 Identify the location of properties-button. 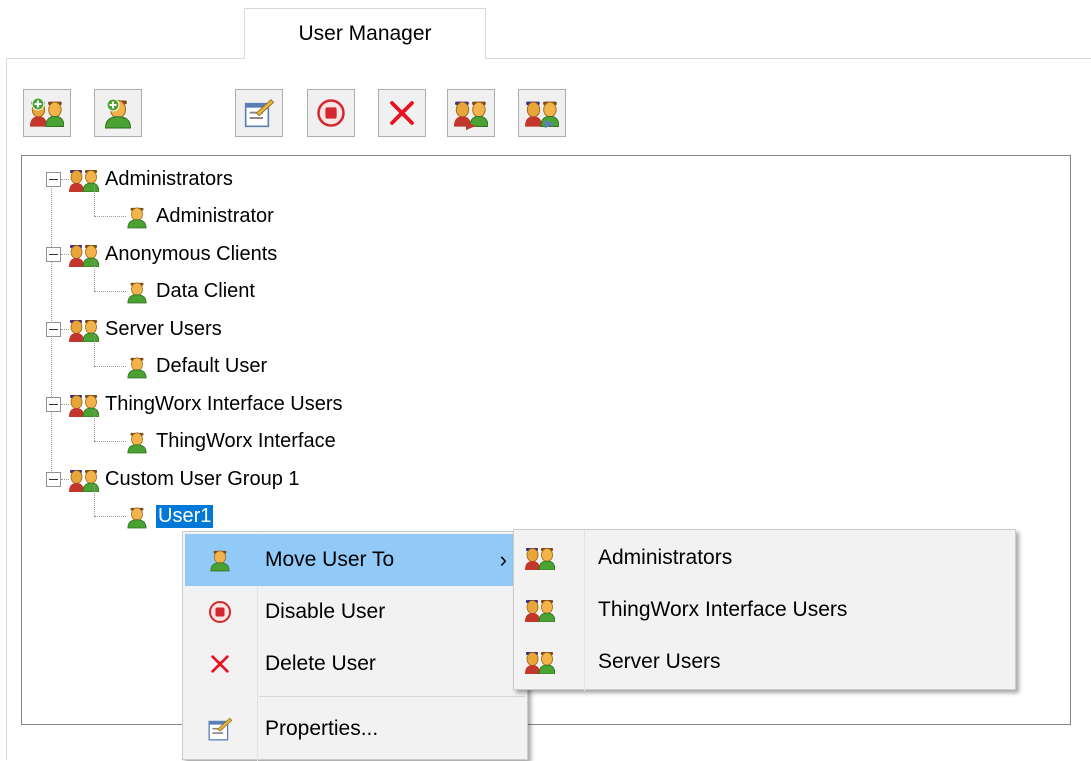
(259, 113).